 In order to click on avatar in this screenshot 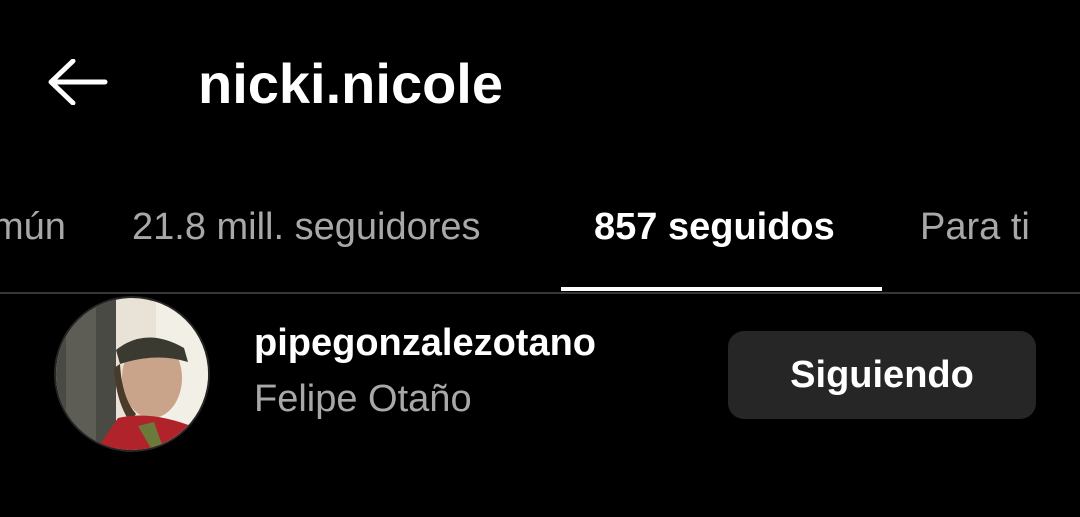, I will do `click(132, 374)`.